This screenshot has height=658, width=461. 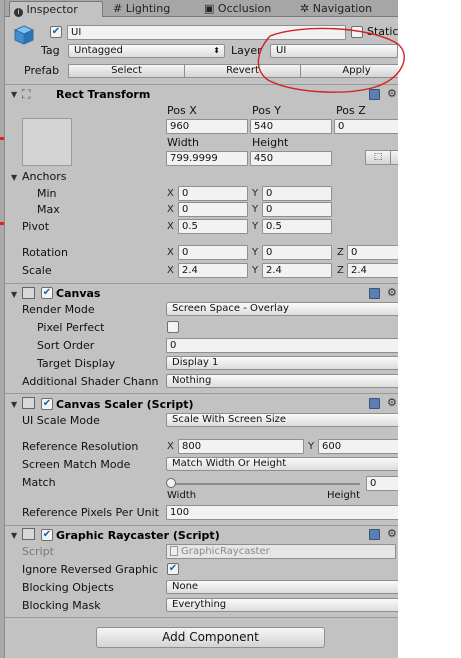 What do you see at coordinates (52, 9) in the screenshot?
I see `tab-label: Inspector` at bounding box center [52, 9].